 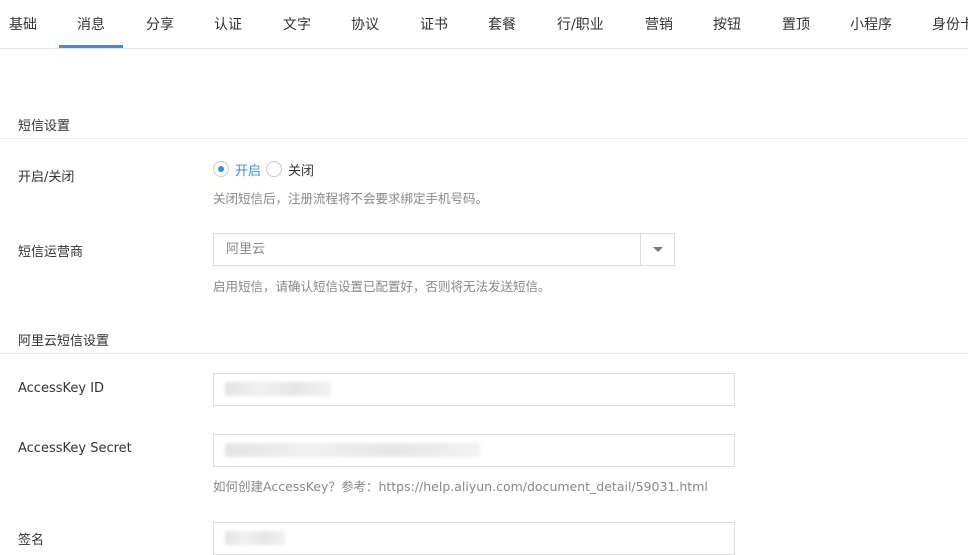 I want to click on tab-industry: 行/职业, so click(x=580, y=24).